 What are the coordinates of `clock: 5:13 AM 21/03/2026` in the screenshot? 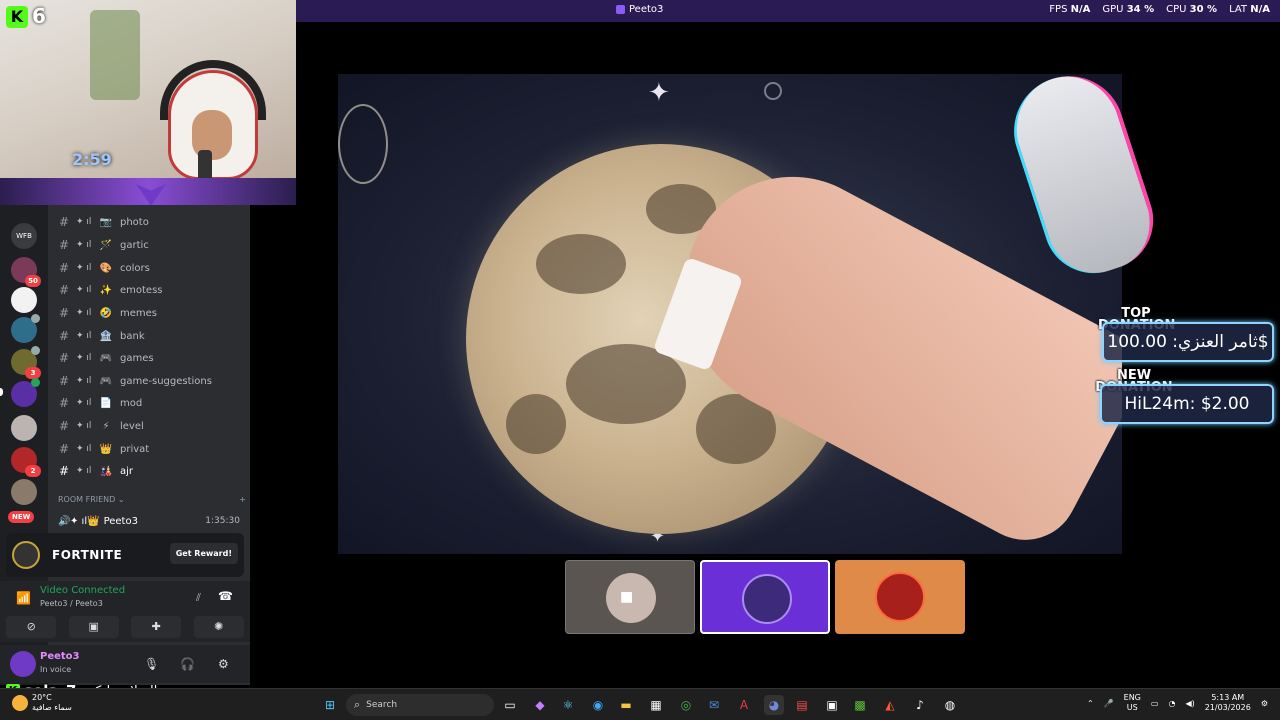 It's located at (1228, 703).